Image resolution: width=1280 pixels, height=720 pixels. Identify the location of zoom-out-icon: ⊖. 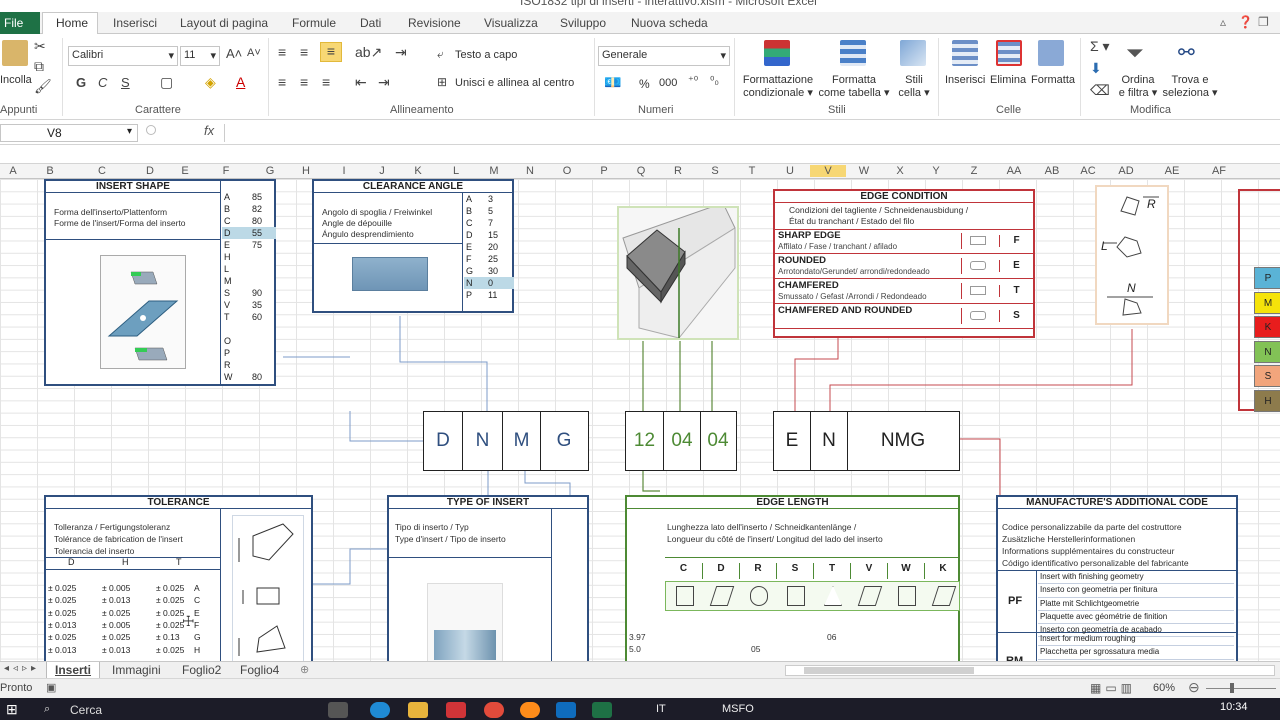
(1194, 687).